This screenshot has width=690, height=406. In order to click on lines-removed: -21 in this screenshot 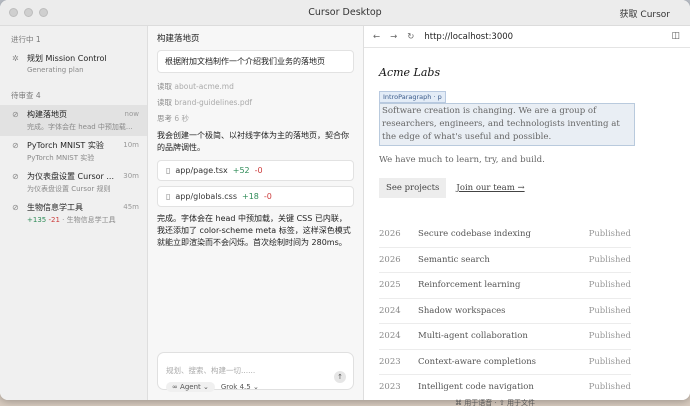, I will do `click(54, 220)`.